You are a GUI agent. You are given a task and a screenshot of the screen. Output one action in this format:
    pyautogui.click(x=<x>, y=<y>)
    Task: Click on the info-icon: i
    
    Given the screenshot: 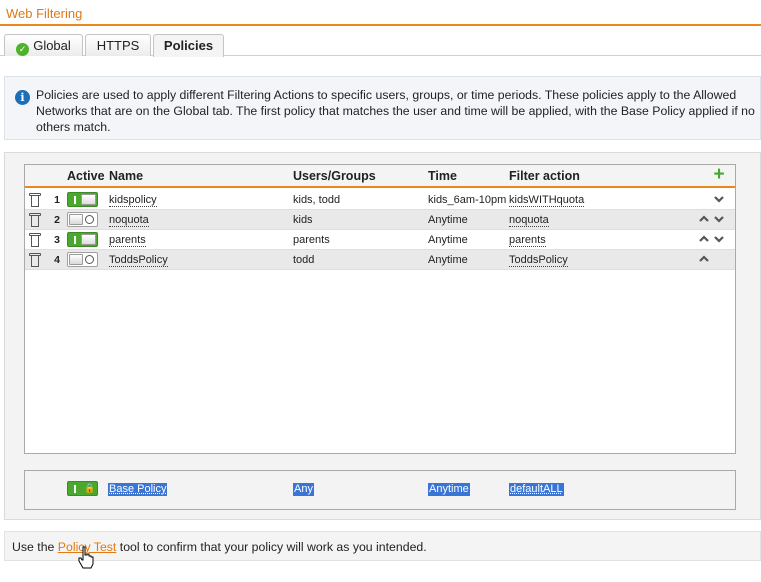 What is the action you would take?
    pyautogui.click(x=22, y=97)
    